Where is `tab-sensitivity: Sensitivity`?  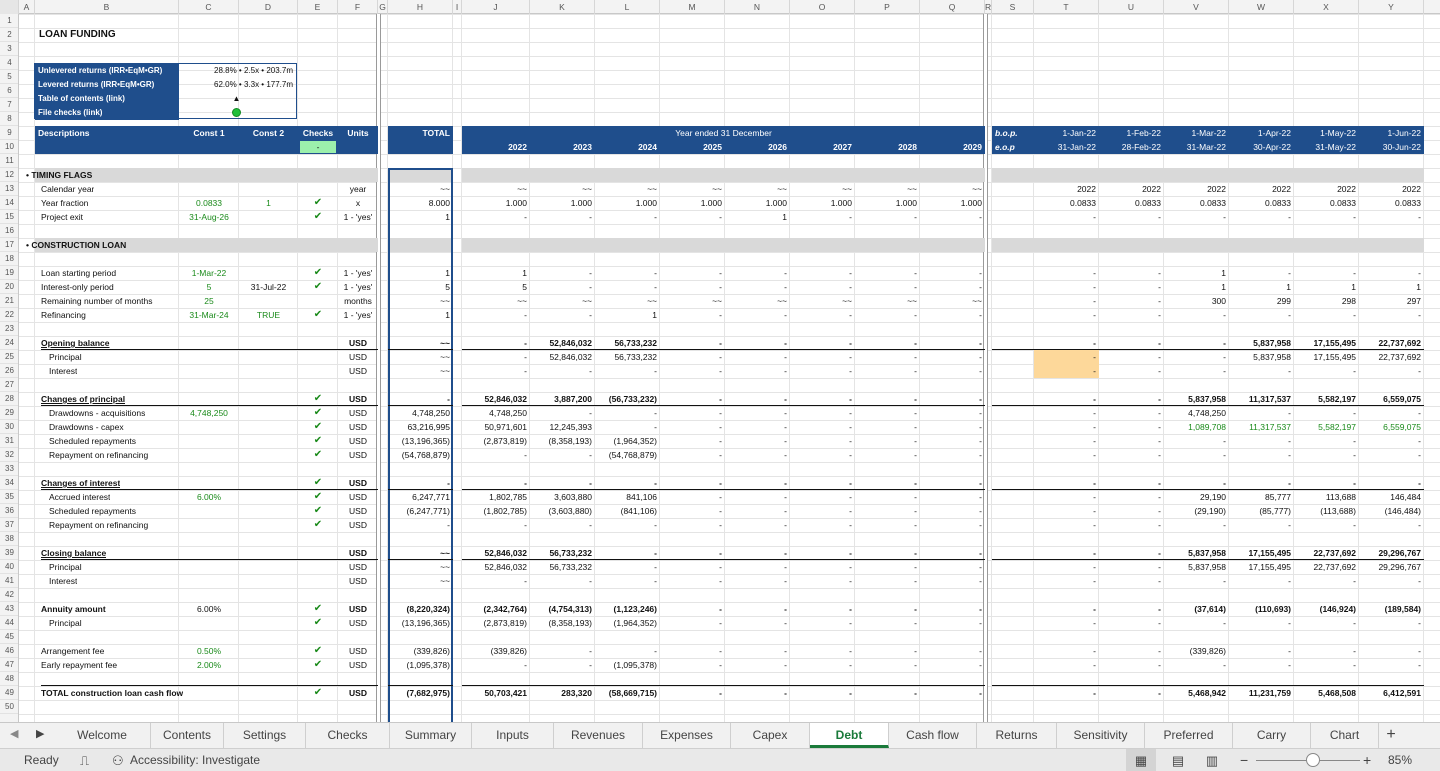 tab-sensitivity: Sensitivity is located at coordinates (1101, 735).